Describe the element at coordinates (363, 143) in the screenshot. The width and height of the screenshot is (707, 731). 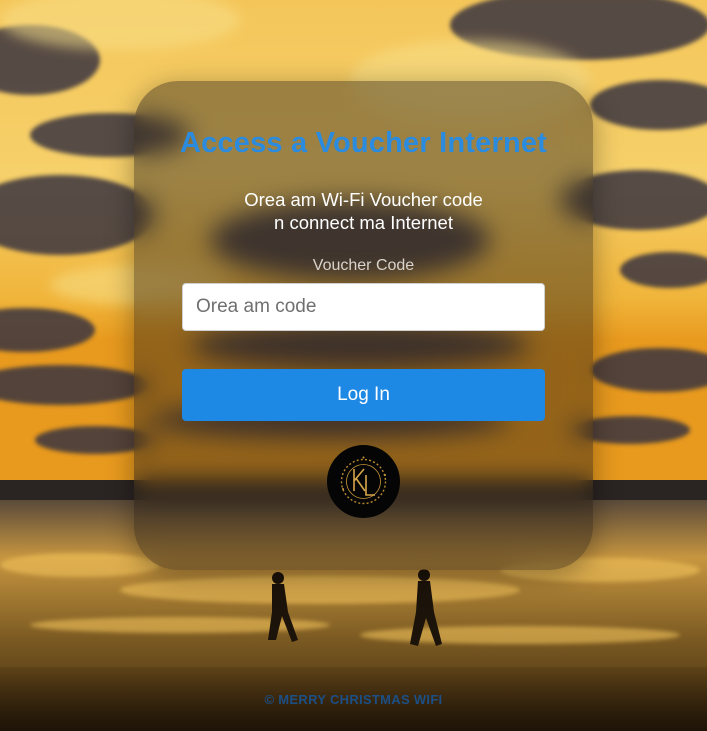
I see `card-title: Access a Voucher Internet` at that location.